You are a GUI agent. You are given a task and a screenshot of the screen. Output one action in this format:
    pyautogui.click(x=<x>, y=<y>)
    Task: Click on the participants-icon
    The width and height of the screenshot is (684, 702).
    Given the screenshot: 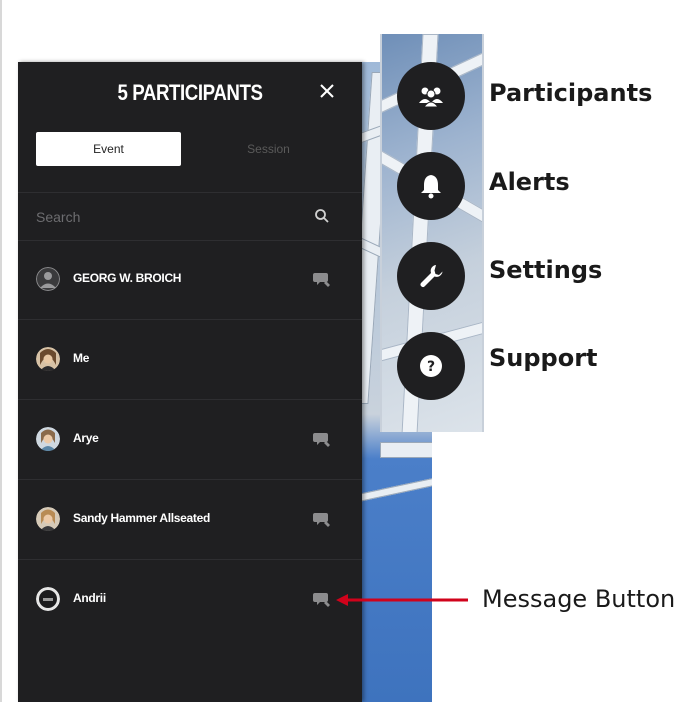 What is the action you would take?
    pyautogui.click(x=431, y=97)
    